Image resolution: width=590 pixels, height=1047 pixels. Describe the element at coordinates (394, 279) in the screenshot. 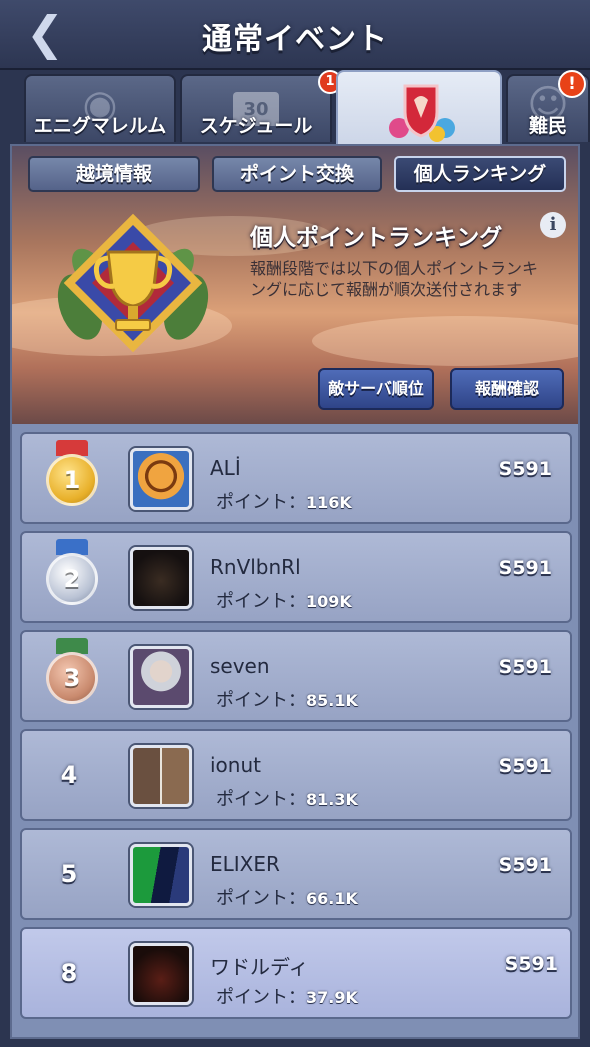

I see `banner-description: 報酬段階では以下の個人ポイントランキングに応じて報酬が順次送付されます` at that location.